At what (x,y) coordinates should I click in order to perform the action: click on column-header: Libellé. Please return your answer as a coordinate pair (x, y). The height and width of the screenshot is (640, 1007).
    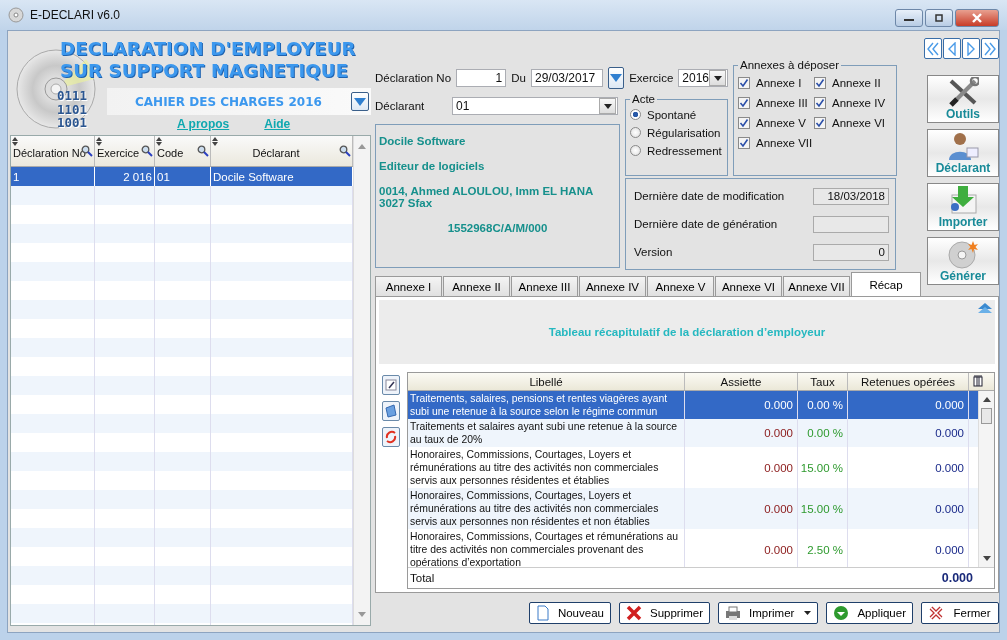
    Looking at the image, I should click on (546, 381).